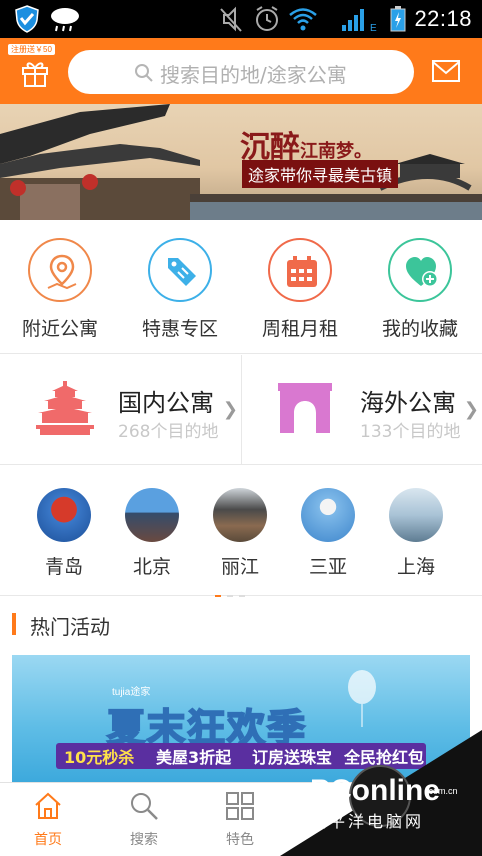 Image resolution: width=482 pixels, height=856 pixels. Describe the element at coordinates (194, 757) in the screenshot. I see `promo-item: 美屋3折起` at that location.